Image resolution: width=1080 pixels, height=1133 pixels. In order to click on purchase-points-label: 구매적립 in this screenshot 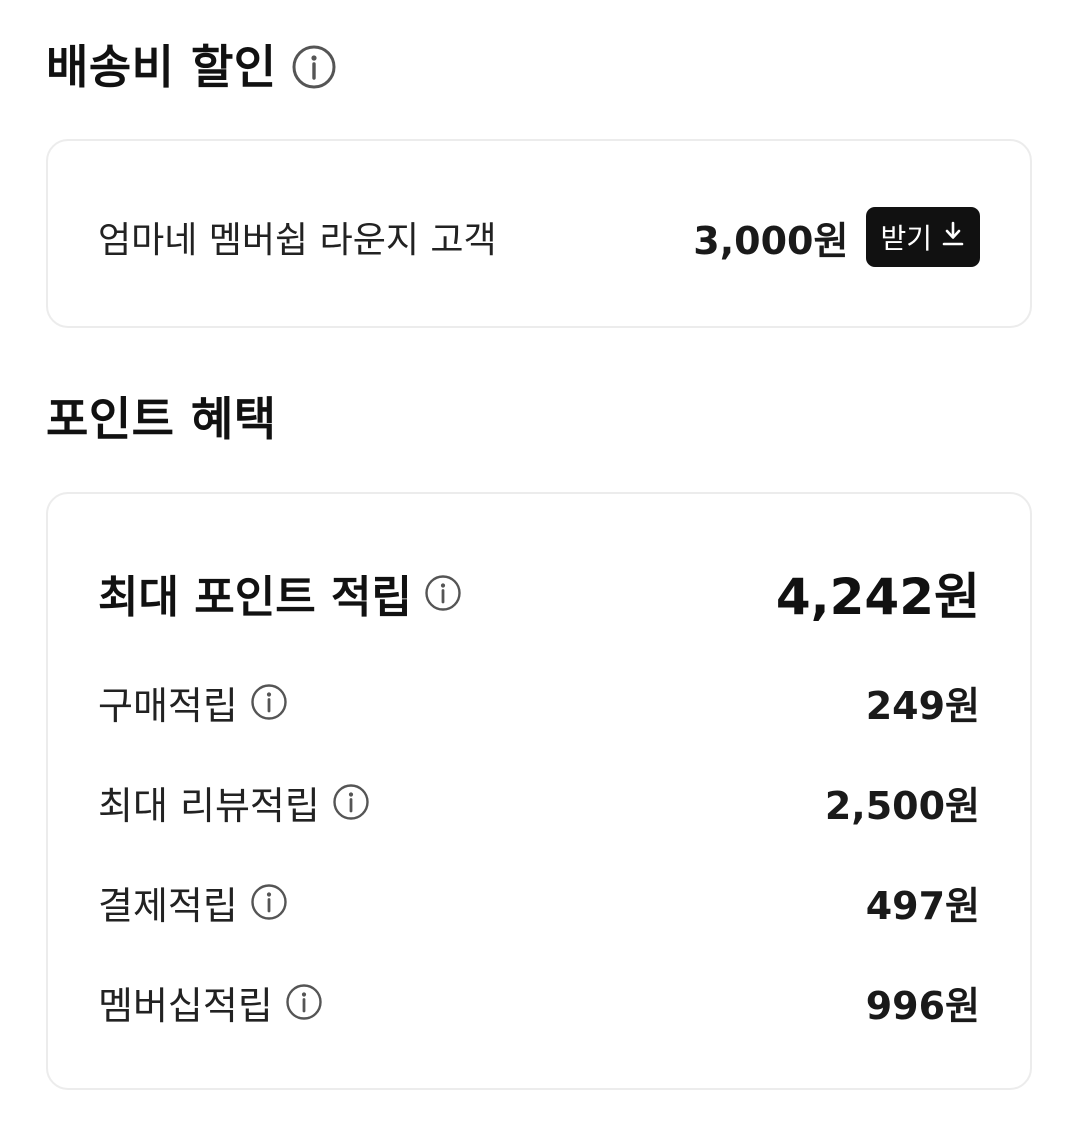, I will do `click(168, 705)`.